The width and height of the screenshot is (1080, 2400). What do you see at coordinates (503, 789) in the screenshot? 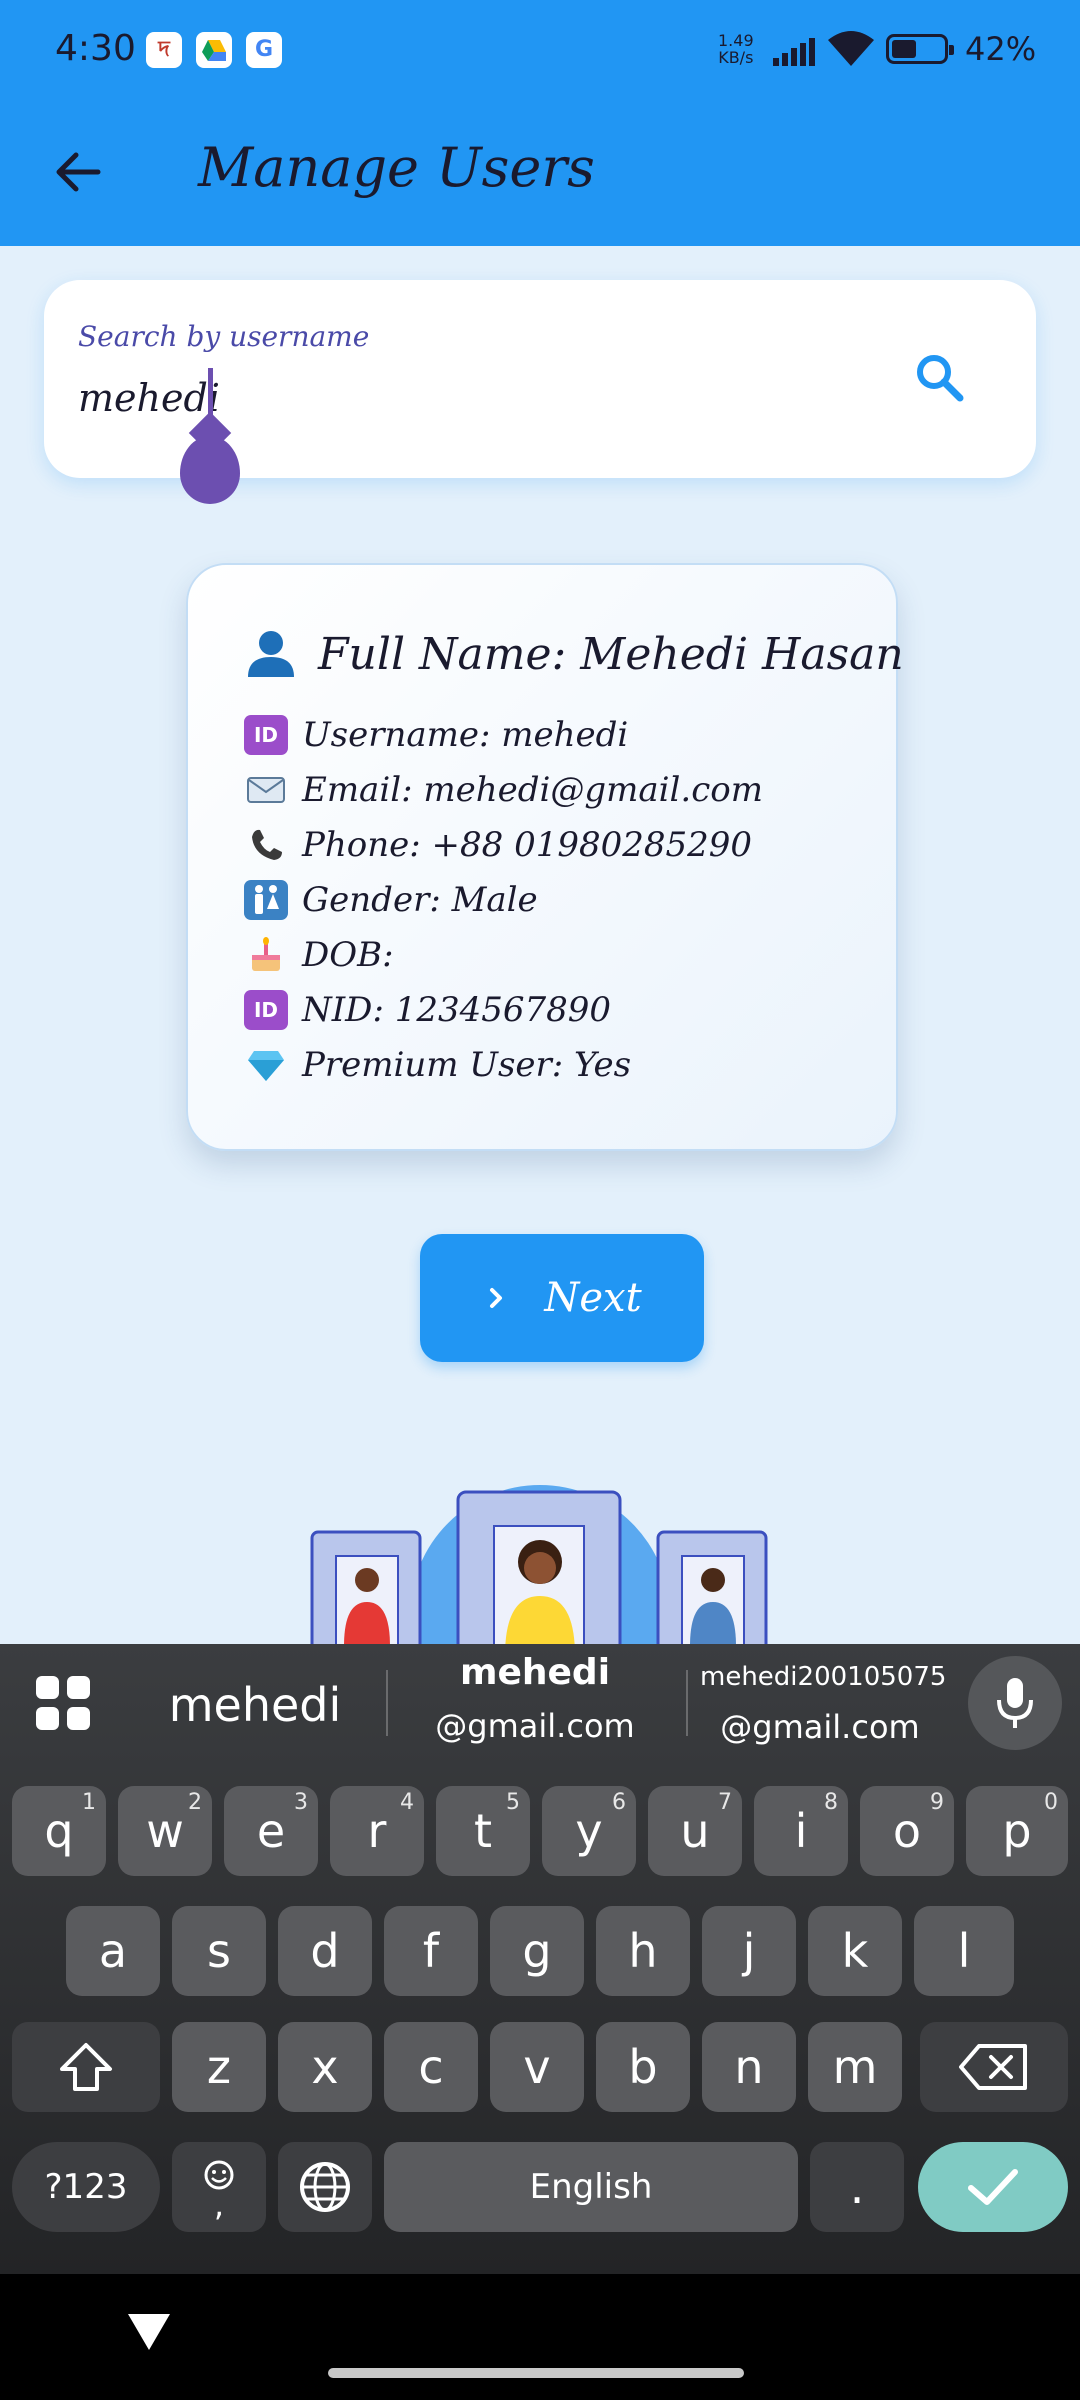
I see `detail-email: Email: mehedi@gmail.com` at bounding box center [503, 789].